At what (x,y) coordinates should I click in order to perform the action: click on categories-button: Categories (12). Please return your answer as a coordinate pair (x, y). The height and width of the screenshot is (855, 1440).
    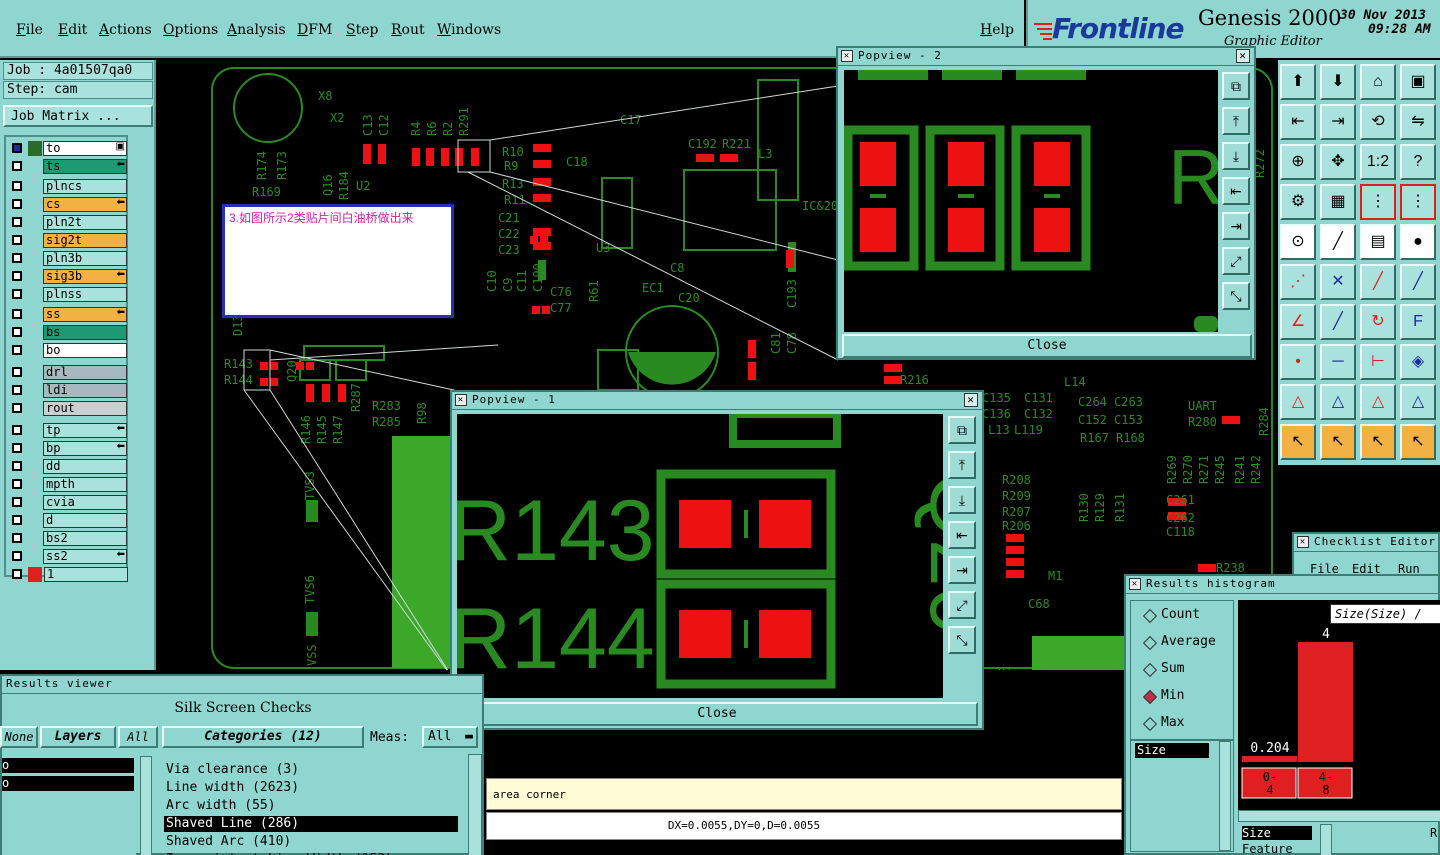
    Looking at the image, I should click on (263, 737).